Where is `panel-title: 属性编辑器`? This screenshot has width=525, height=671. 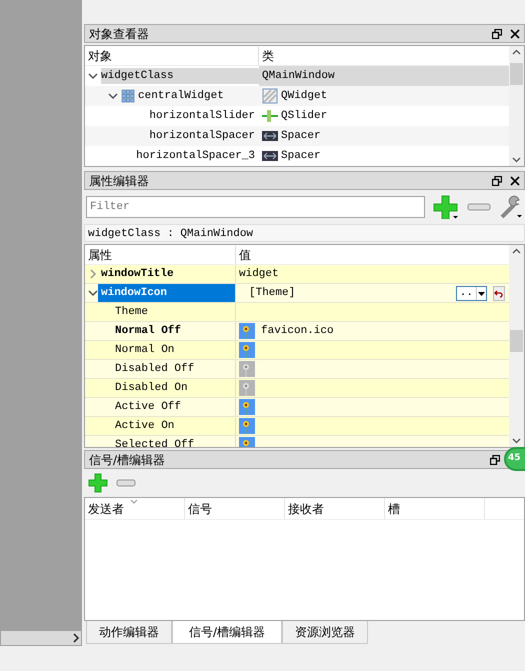 panel-title: 属性编辑器 is located at coordinates (119, 181).